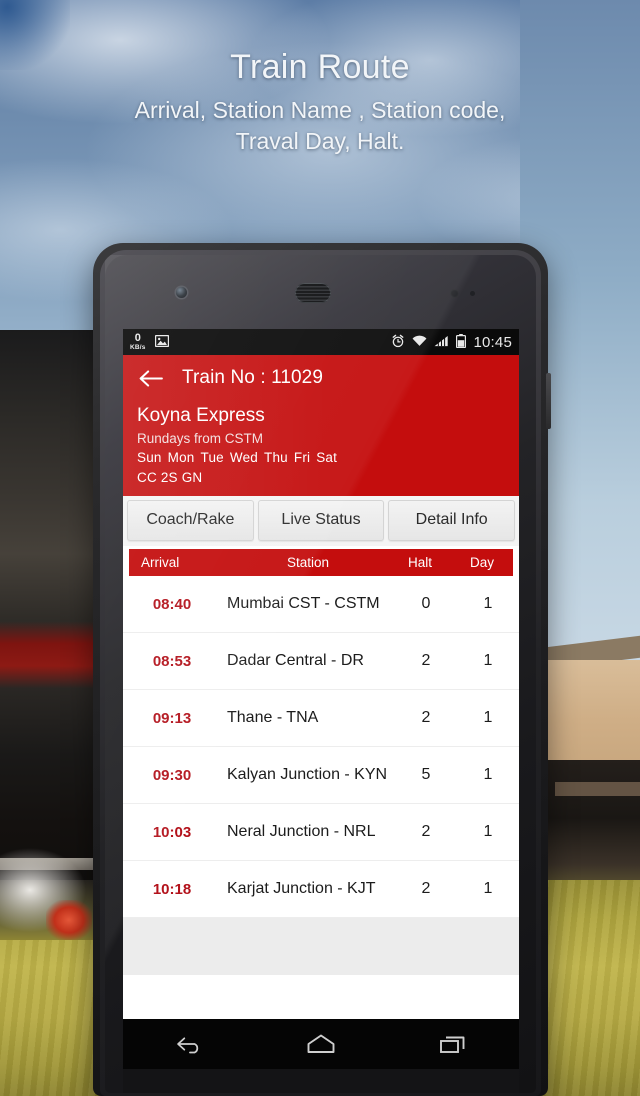 The height and width of the screenshot is (1096, 640). I want to click on phone-top-bezel, so click(320, 292).